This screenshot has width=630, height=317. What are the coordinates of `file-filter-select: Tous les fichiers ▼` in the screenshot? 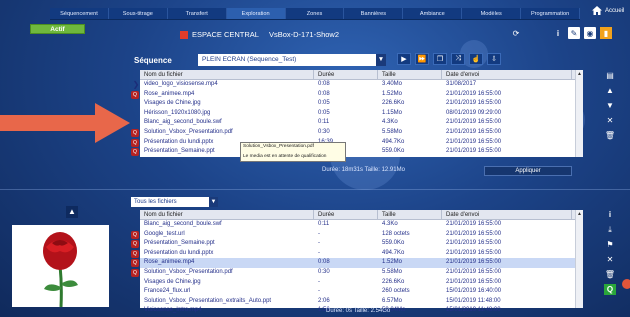 It's located at (174, 202).